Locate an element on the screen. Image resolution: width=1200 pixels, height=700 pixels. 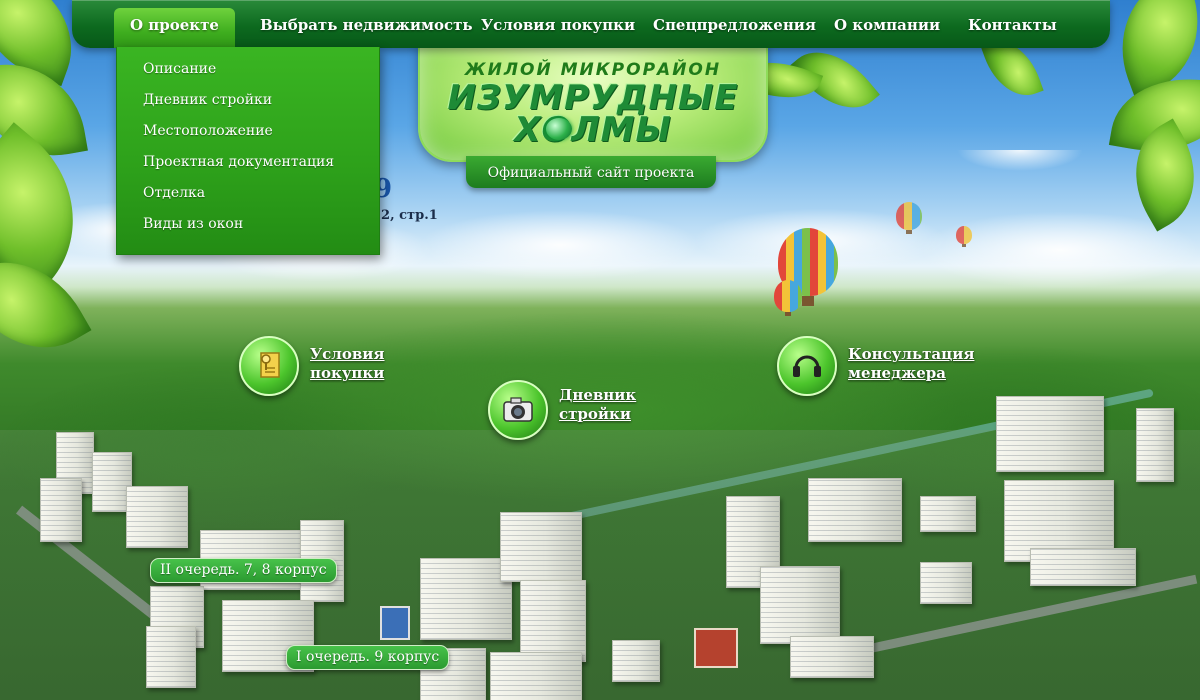
purchase-terms-button is located at coordinates (269, 366).